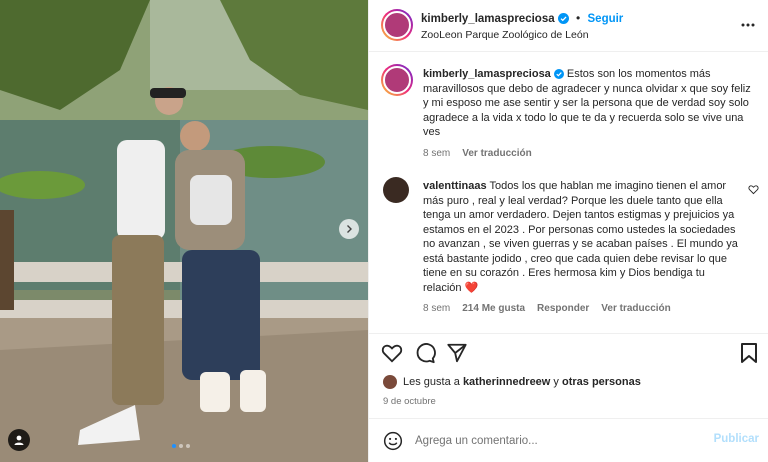 The height and width of the screenshot is (462, 768). What do you see at coordinates (390, 382) in the screenshot?
I see `liker-avatar` at bounding box center [390, 382].